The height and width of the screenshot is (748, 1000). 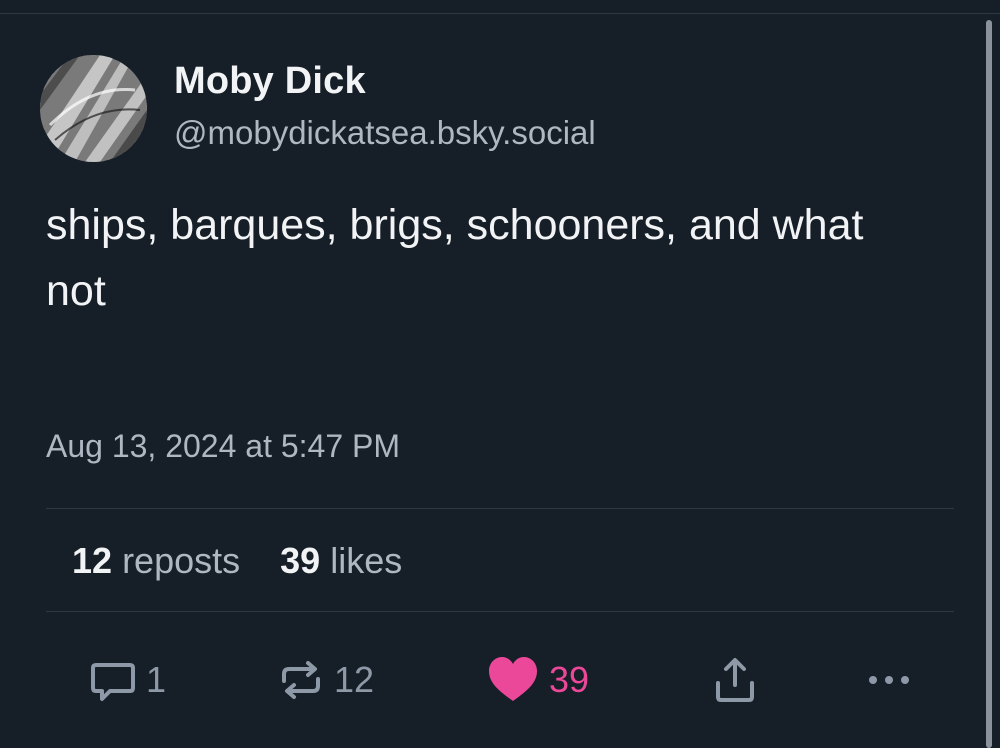 What do you see at coordinates (569, 679) in the screenshot?
I see `like-count: 39` at bounding box center [569, 679].